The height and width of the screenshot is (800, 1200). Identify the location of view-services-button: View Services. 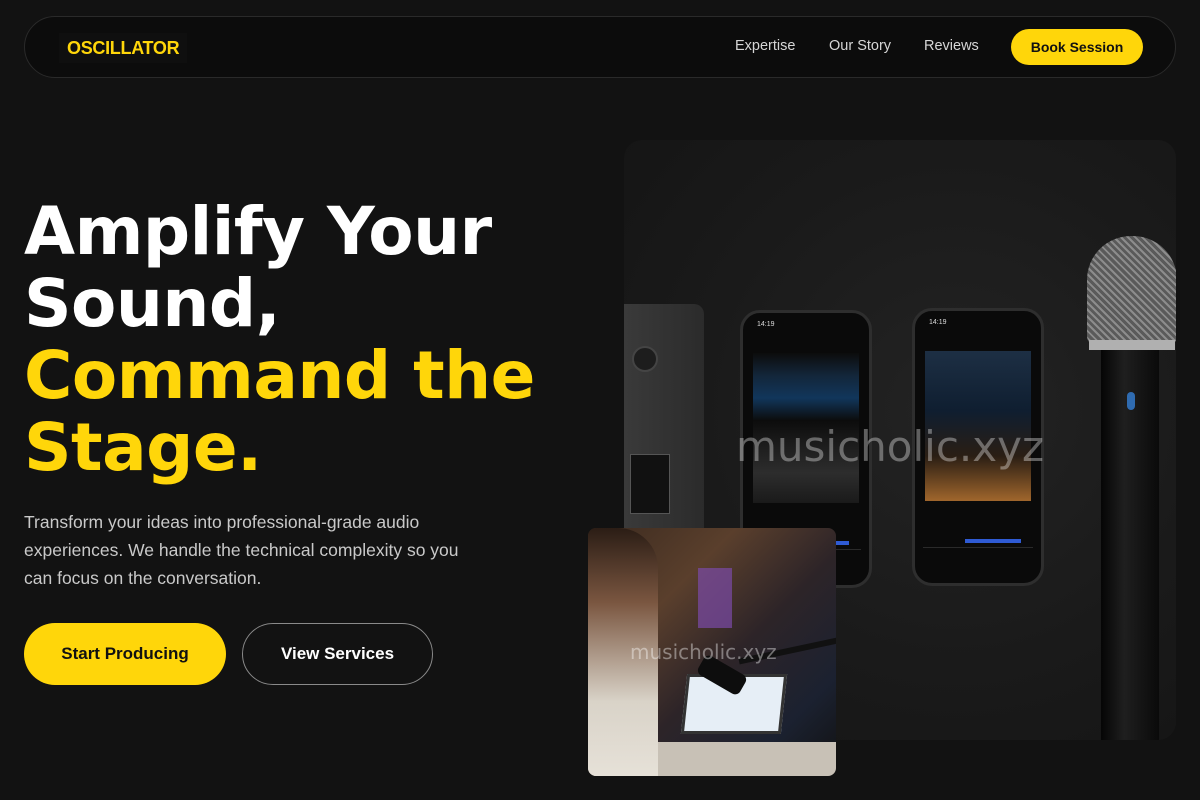
(337, 654).